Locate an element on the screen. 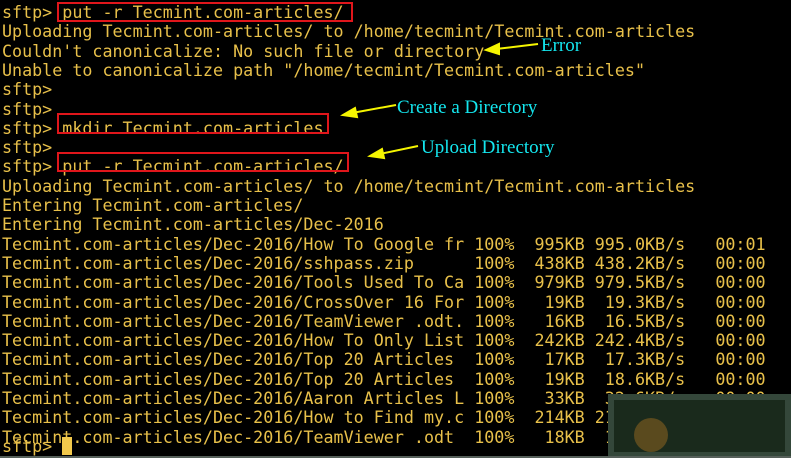  create-arrow-head is located at coordinates (349, 112).